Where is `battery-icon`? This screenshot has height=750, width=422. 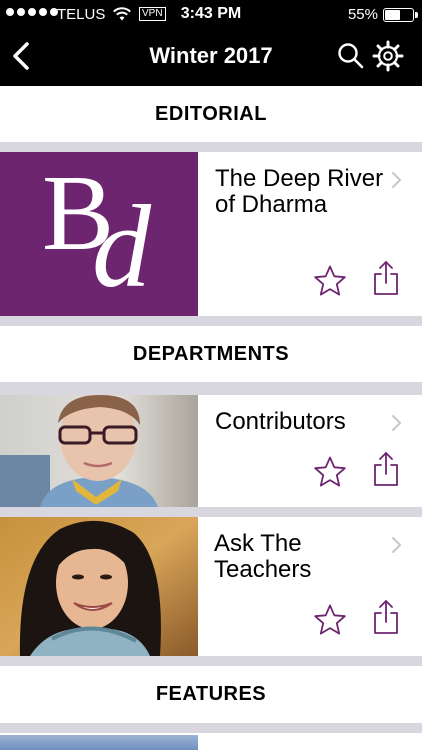 battery-icon is located at coordinates (400, 15).